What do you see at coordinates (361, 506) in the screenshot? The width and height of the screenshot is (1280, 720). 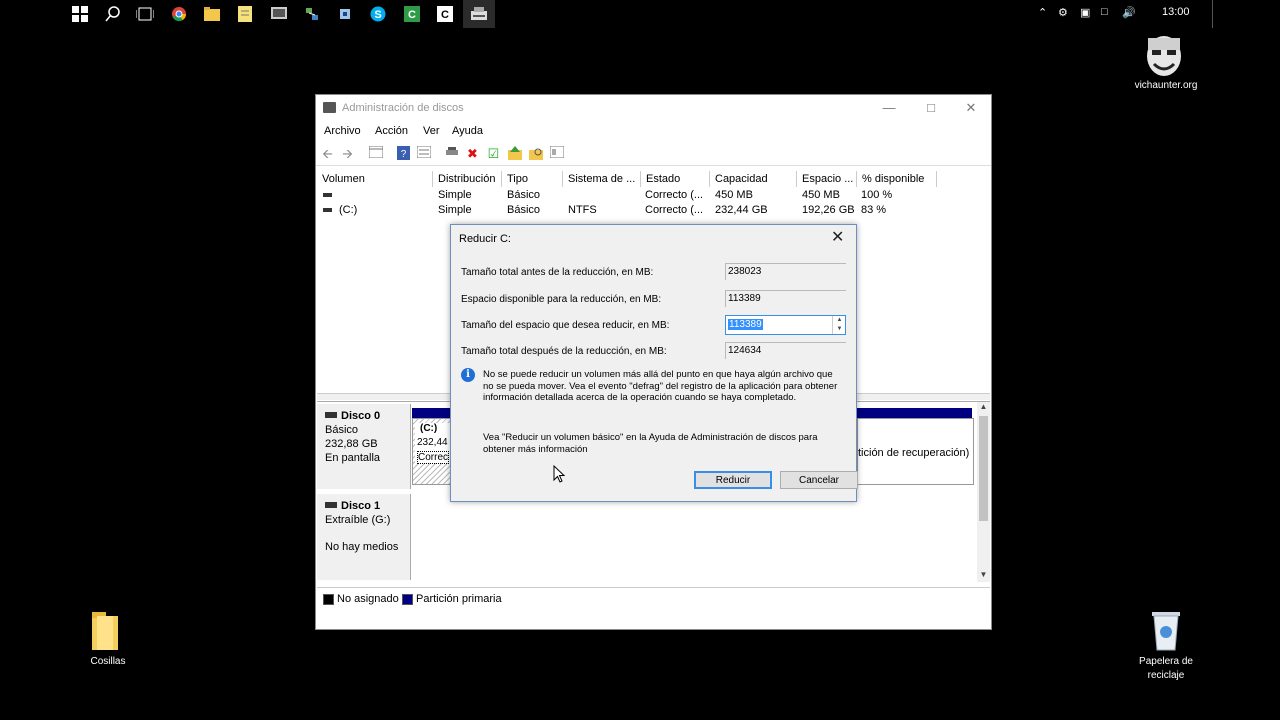 I see `disk-1-name: Disco 1` at bounding box center [361, 506].